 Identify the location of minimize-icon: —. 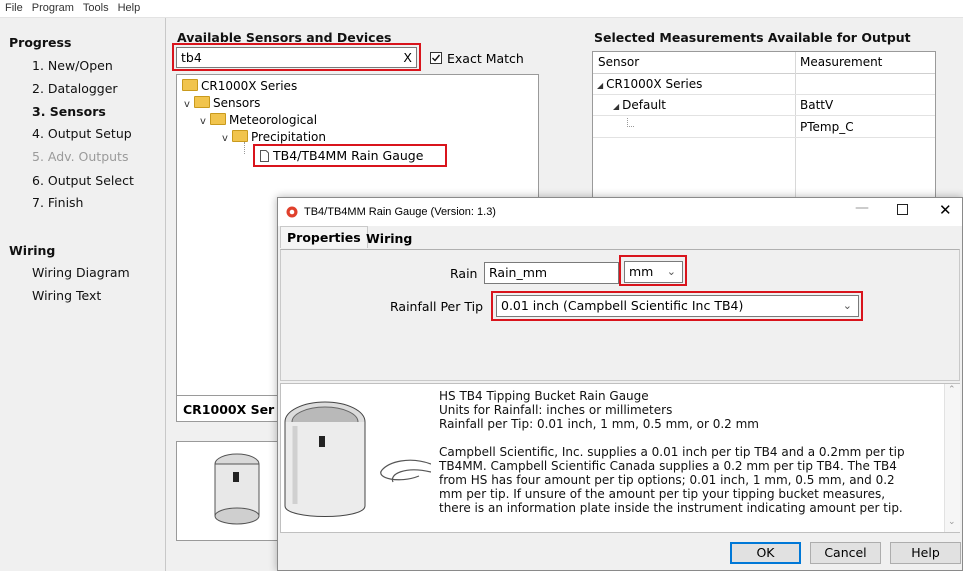
(862, 208).